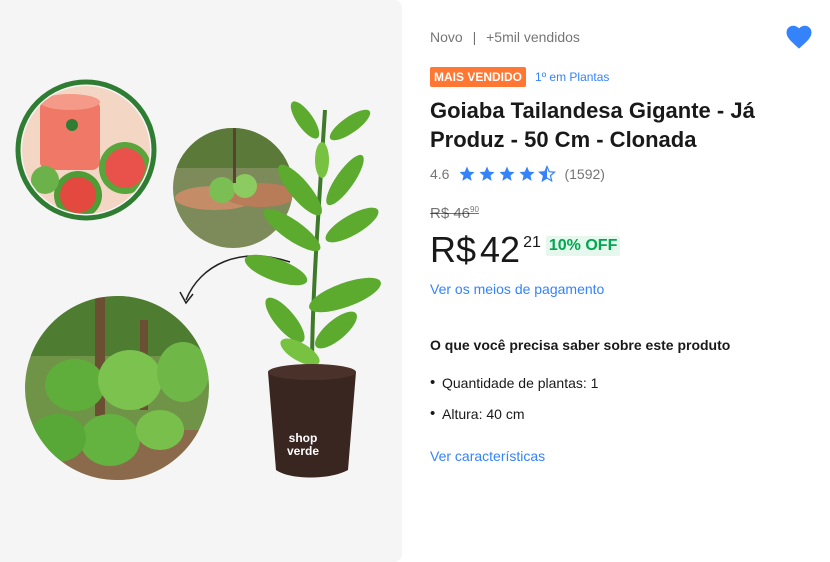 The image size is (830, 562). I want to click on badges-row: MAIS VENDIDO 1º em Plantas, so click(519, 77).